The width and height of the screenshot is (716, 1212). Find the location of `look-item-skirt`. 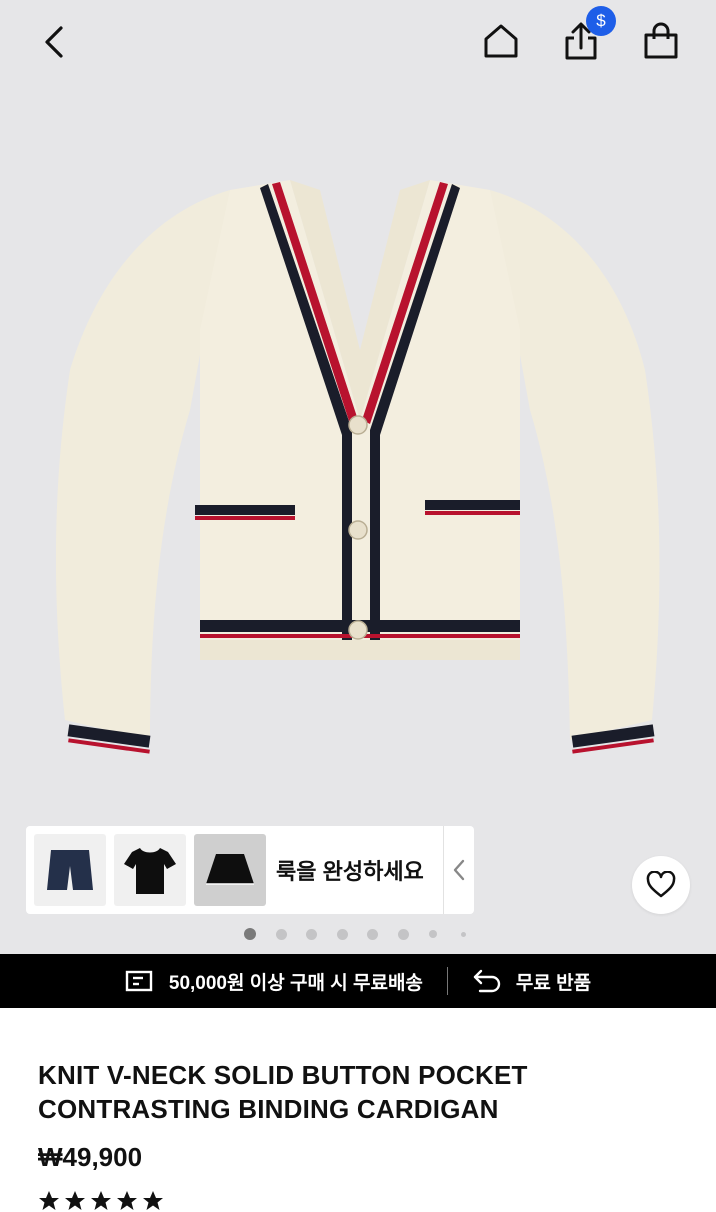

look-item-skirt is located at coordinates (230, 870).